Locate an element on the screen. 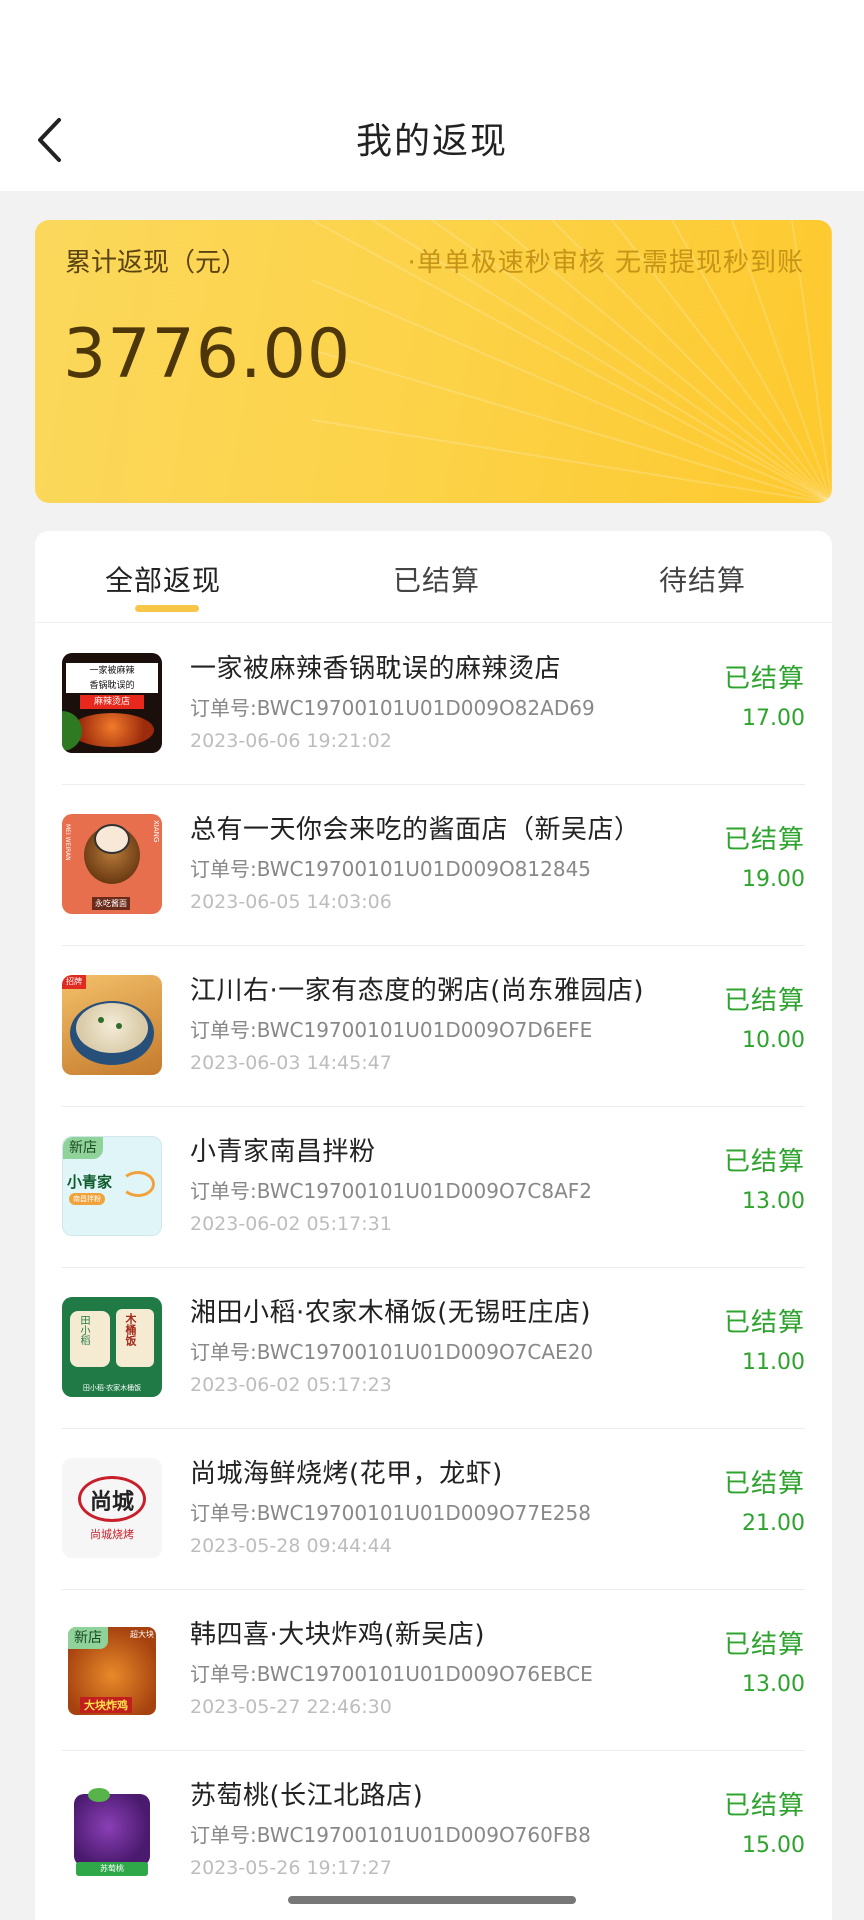 The width and height of the screenshot is (864, 1920). order-time: 2023-05-27 22:46:30 is located at coordinates (291, 1707).